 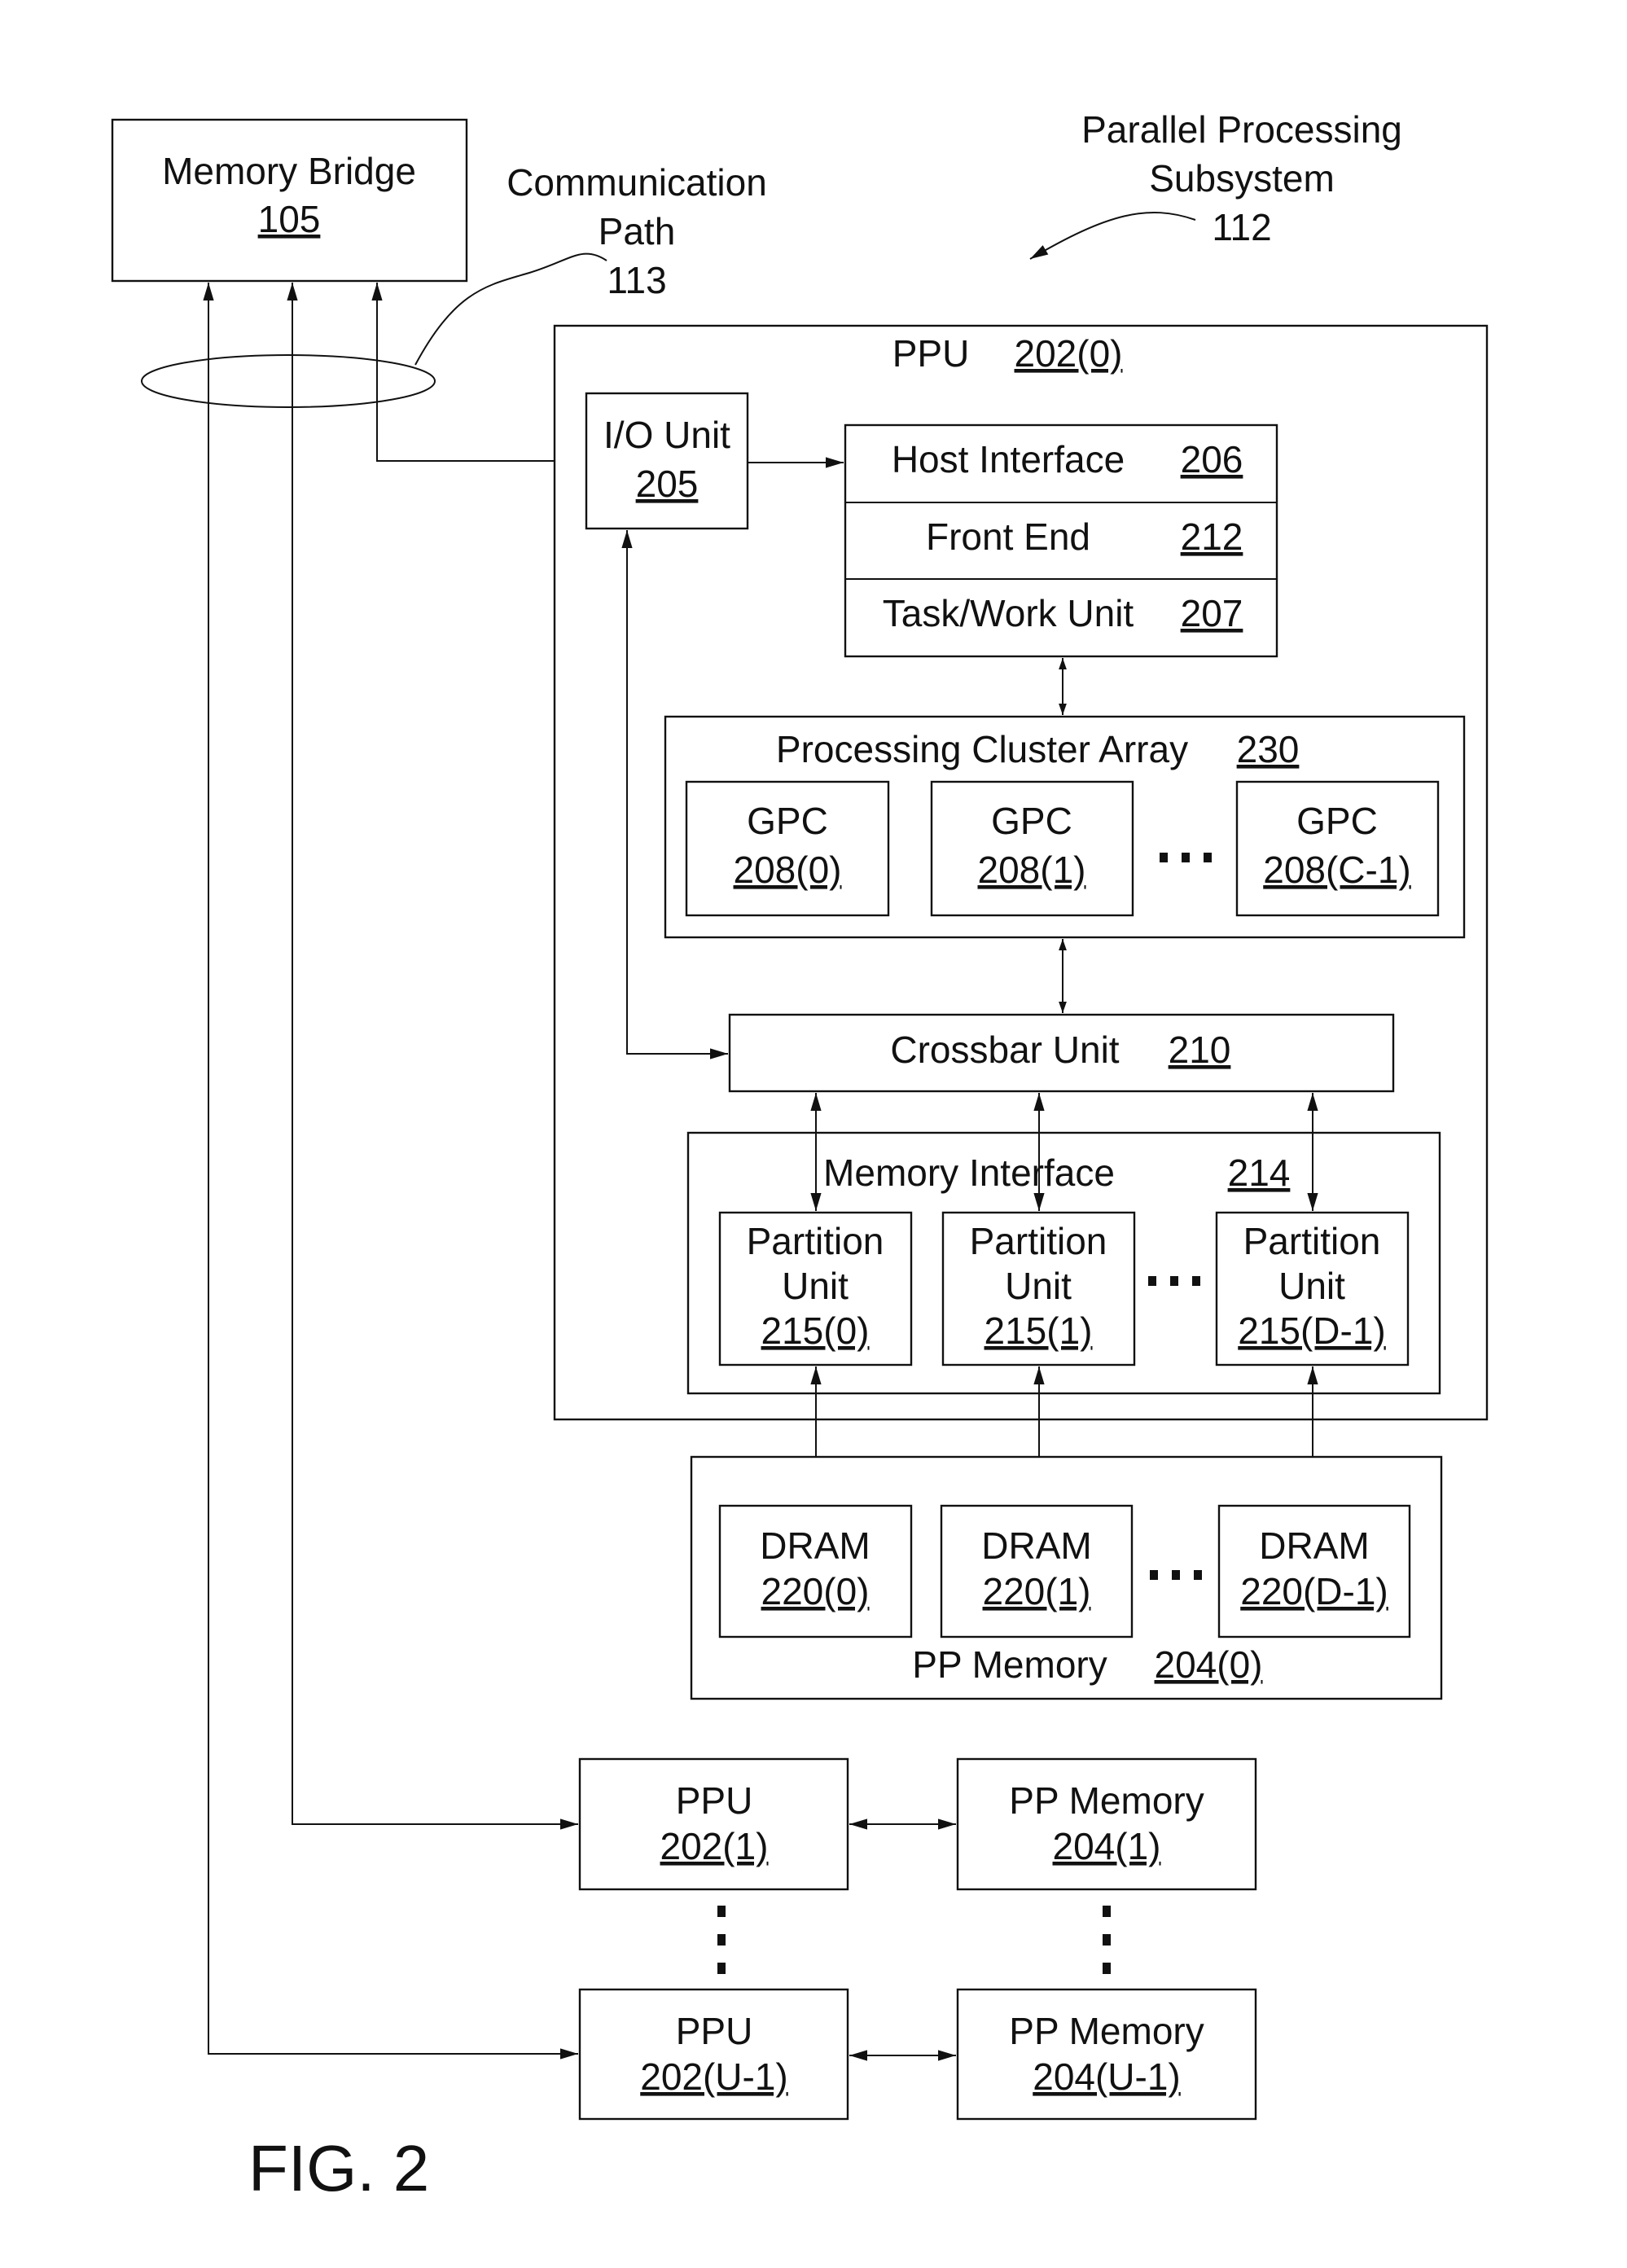 What do you see at coordinates (638, 231) in the screenshot?
I see `communication-path-line2: Path` at bounding box center [638, 231].